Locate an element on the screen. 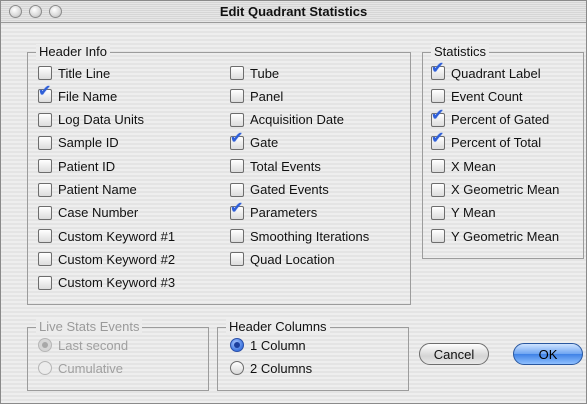  checkbox-y-mean: Y Mean is located at coordinates (463, 213).